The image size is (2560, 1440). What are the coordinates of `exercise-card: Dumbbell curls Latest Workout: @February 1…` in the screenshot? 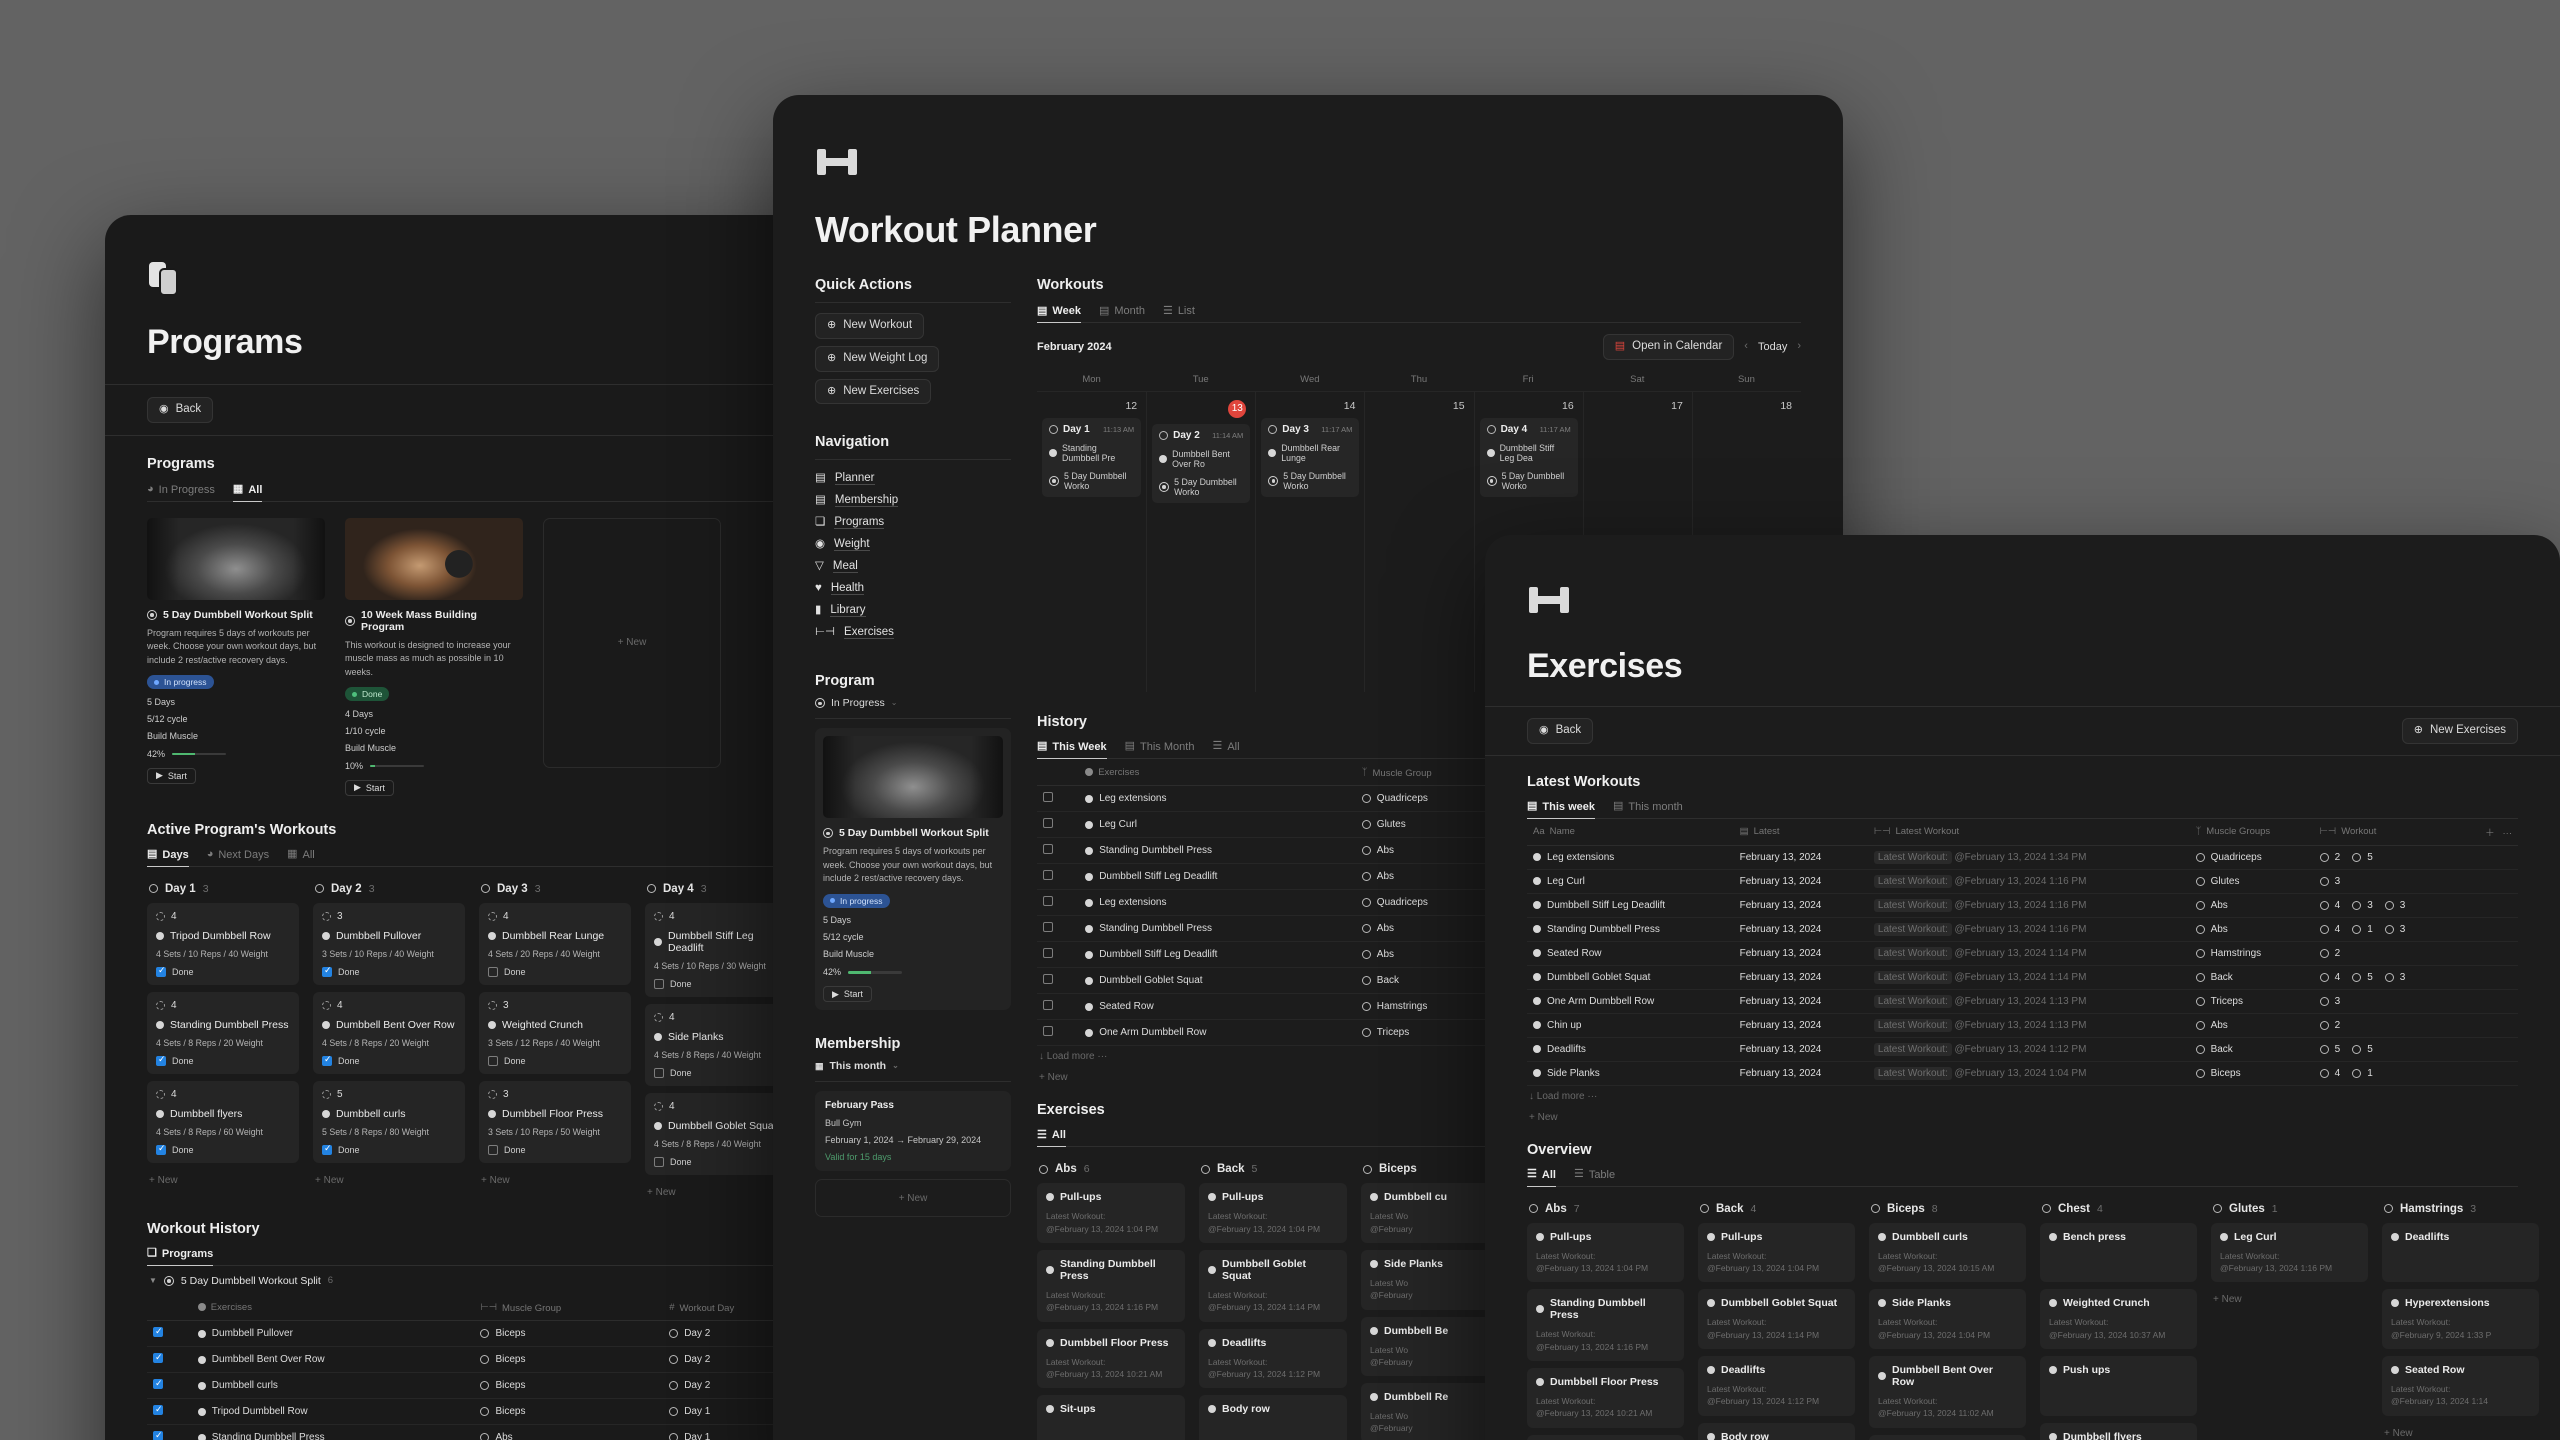 It's located at (1947, 1252).